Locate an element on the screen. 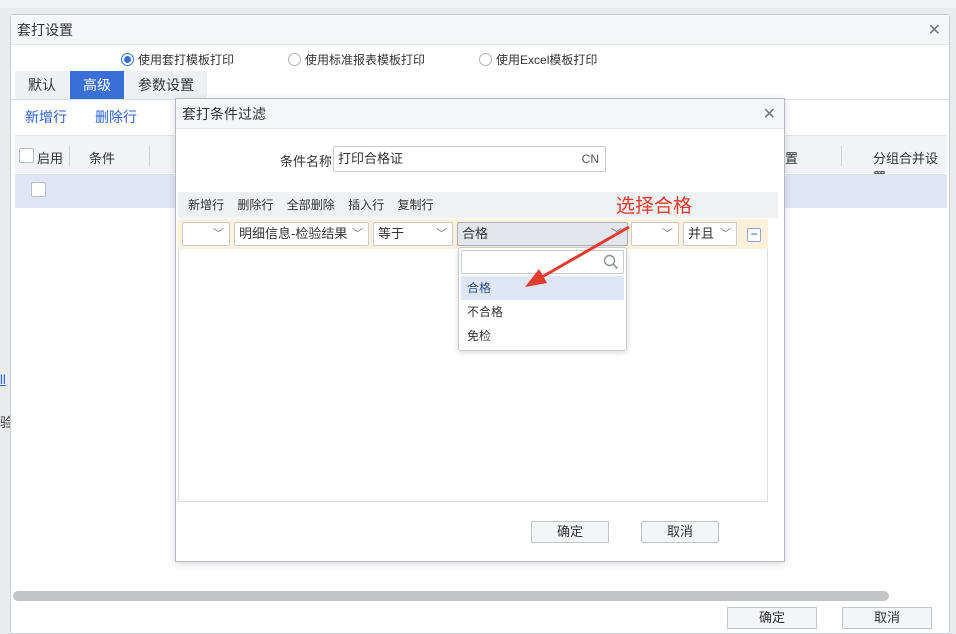  background-link: ll is located at coordinates (3, 379).